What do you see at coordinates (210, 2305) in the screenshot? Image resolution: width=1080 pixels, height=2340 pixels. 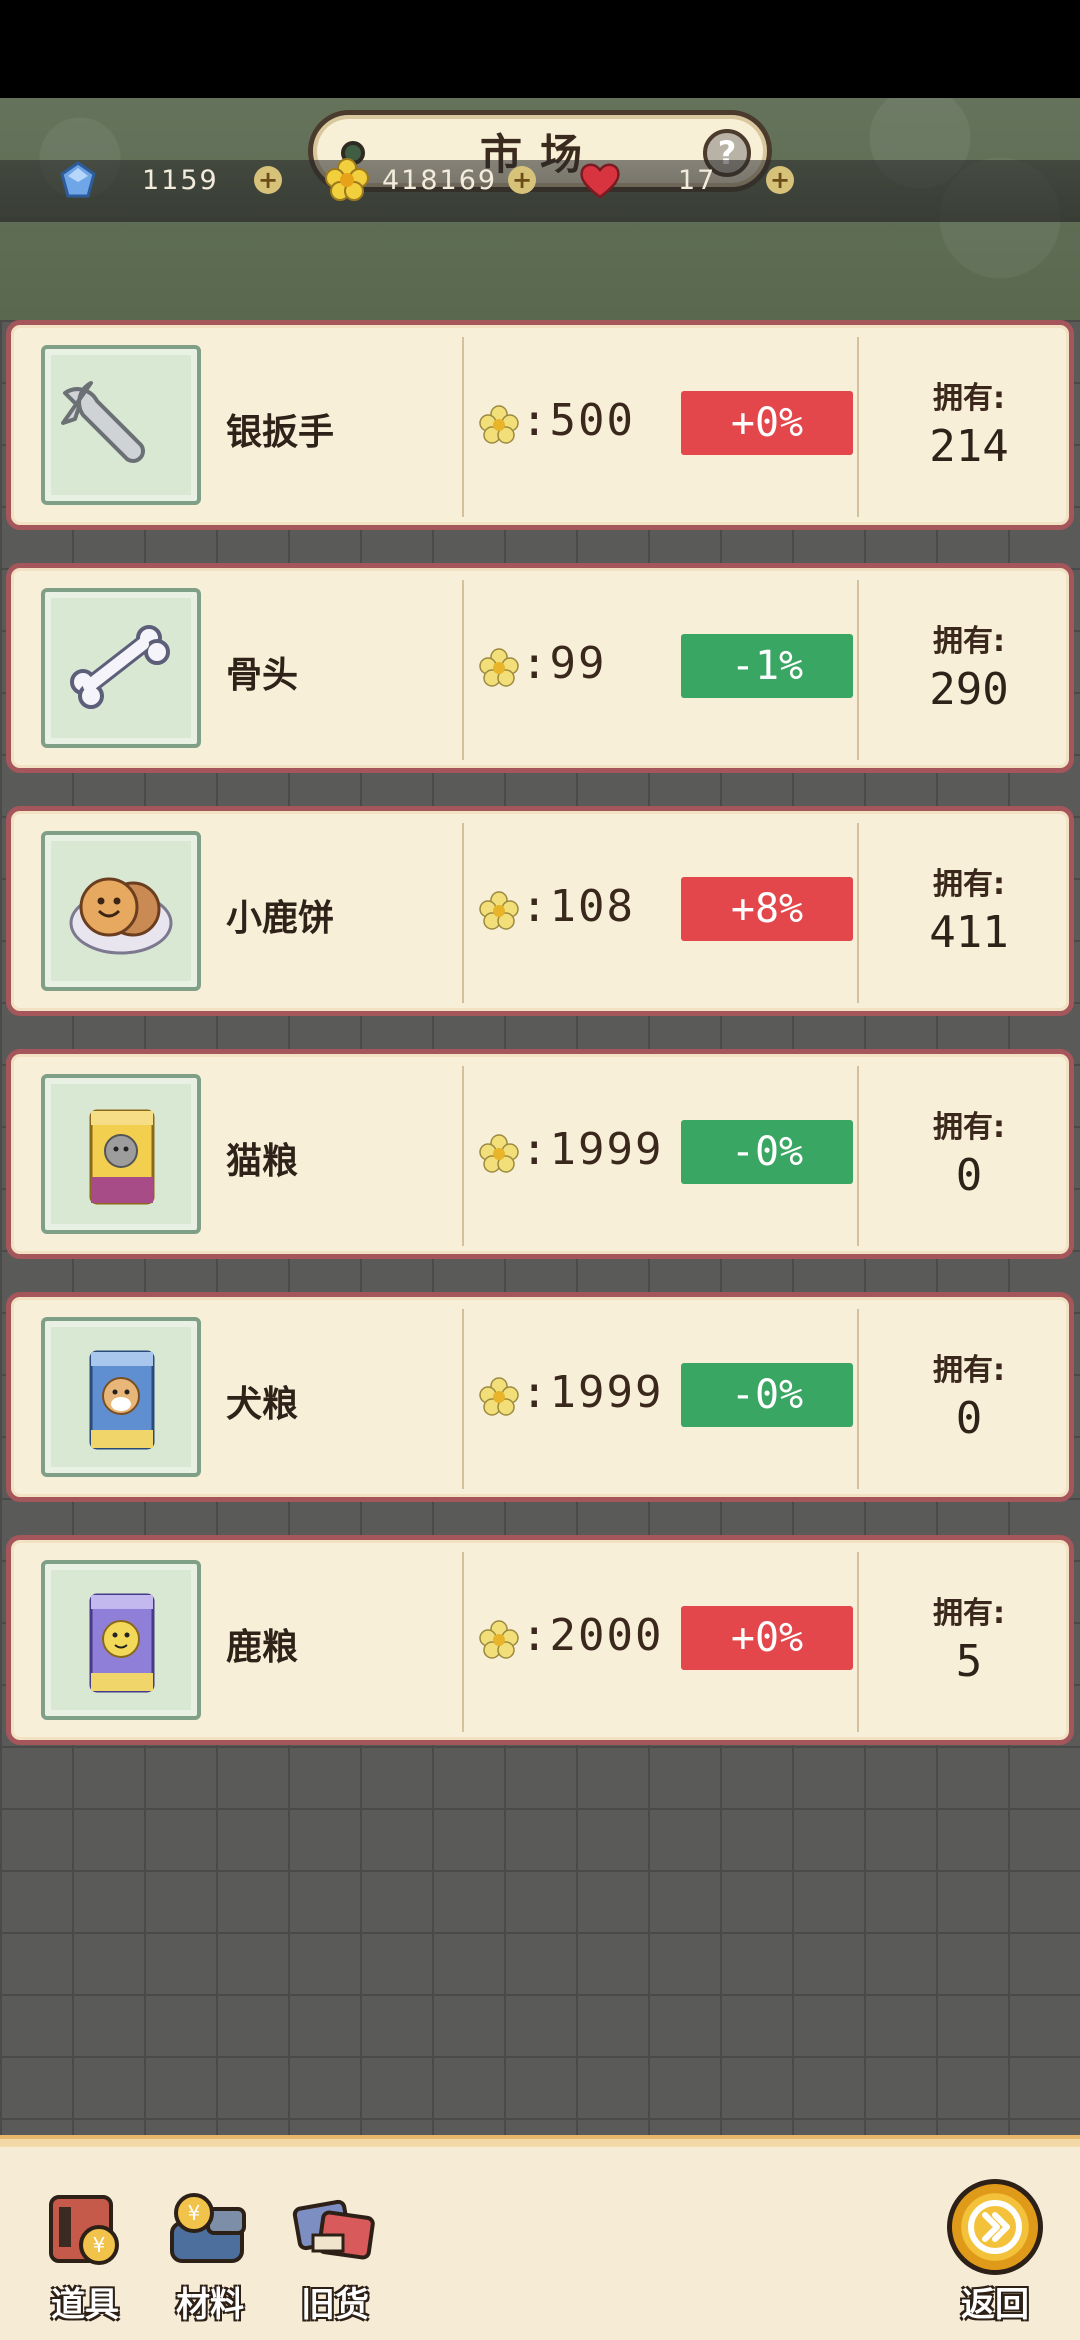 I see `nav-materials-label: 材料` at bounding box center [210, 2305].